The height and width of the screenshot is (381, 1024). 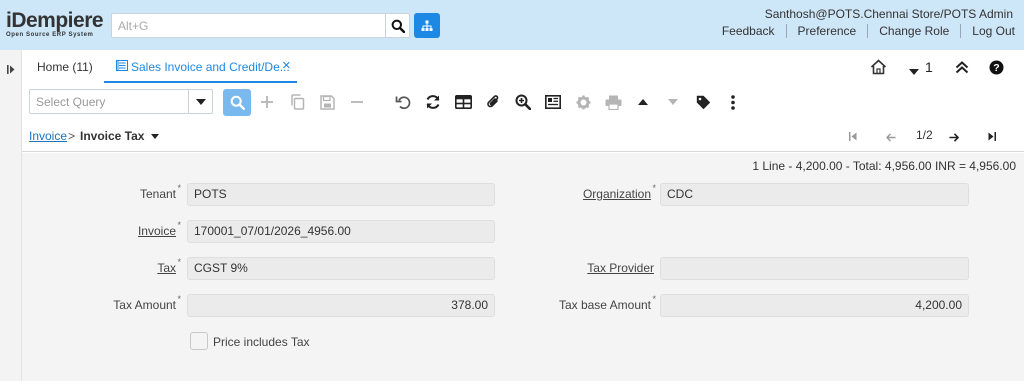 I want to click on tax-amount-label: Tax Amount, so click(x=146, y=303).